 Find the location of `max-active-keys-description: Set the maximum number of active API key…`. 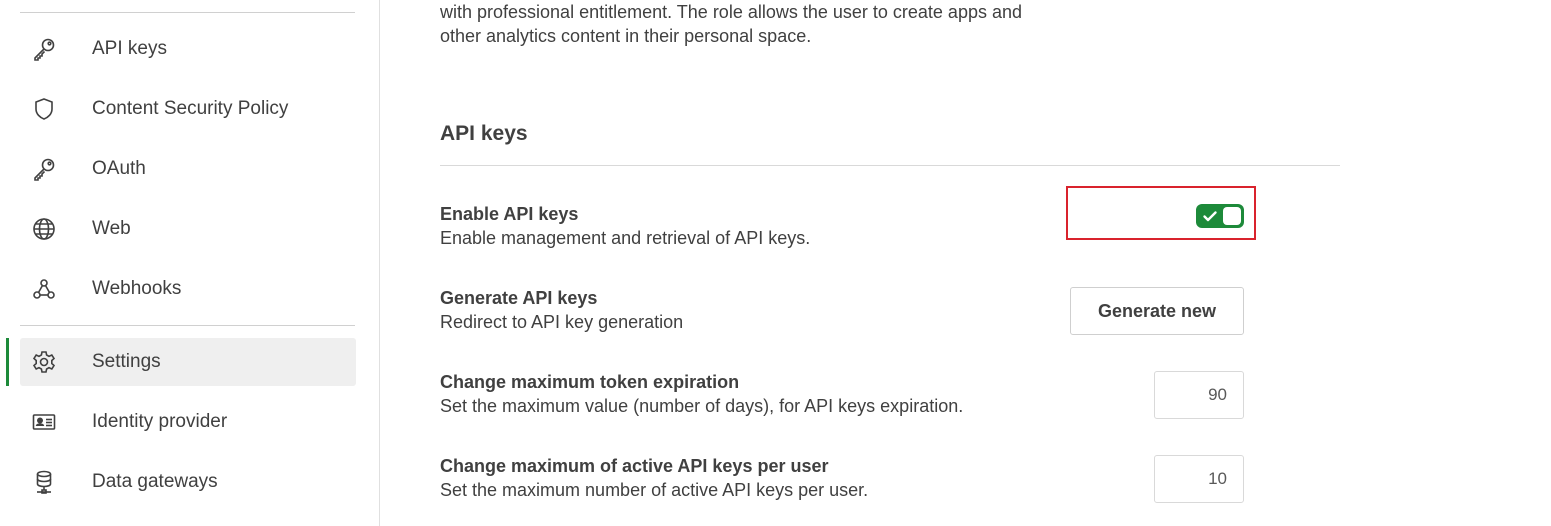

max-active-keys-description: Set the maximum number of active API key… is located at coordinates (654, 490).